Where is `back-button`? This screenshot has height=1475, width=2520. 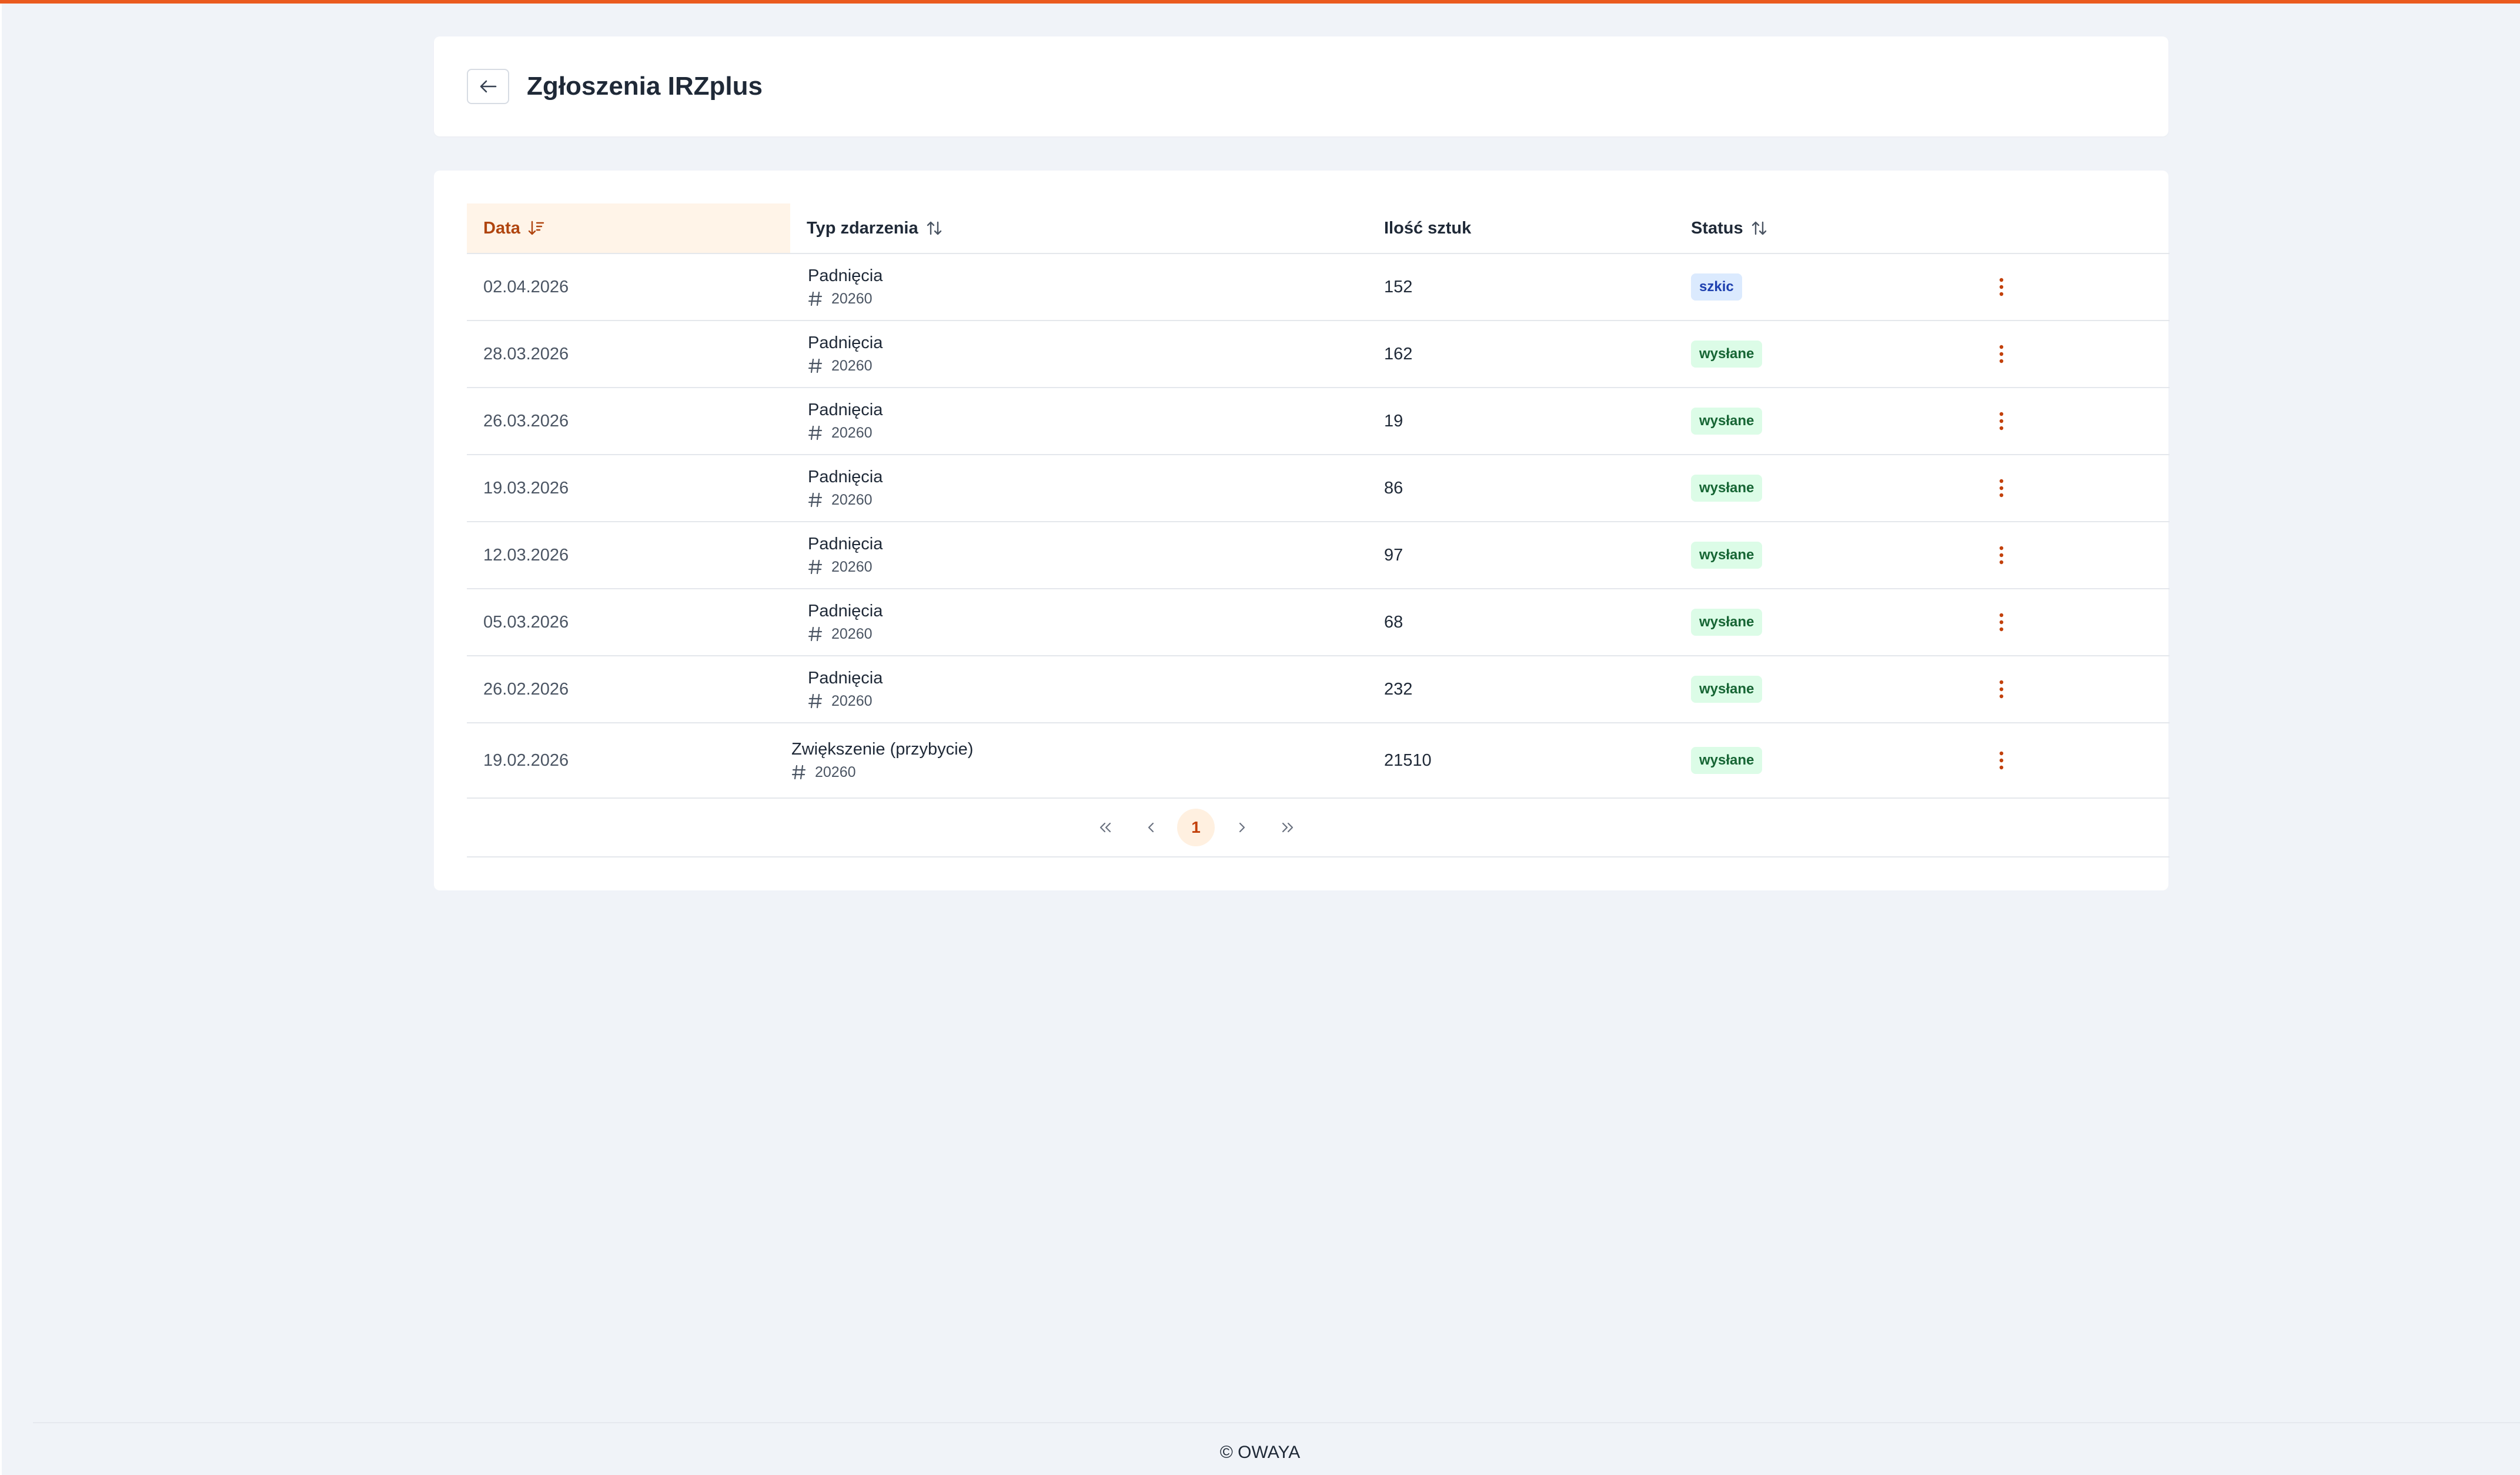 back-button is located at coordinates (488, 86).